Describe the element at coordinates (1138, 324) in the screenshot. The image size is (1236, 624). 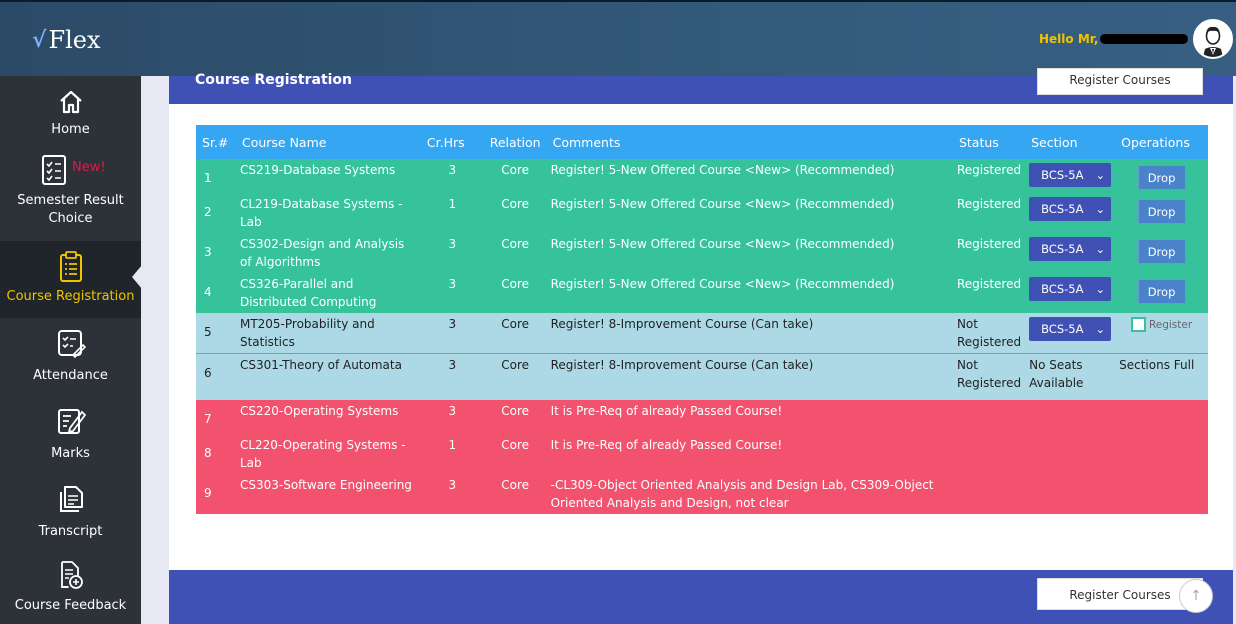
I see `register-checkbox` at that location.